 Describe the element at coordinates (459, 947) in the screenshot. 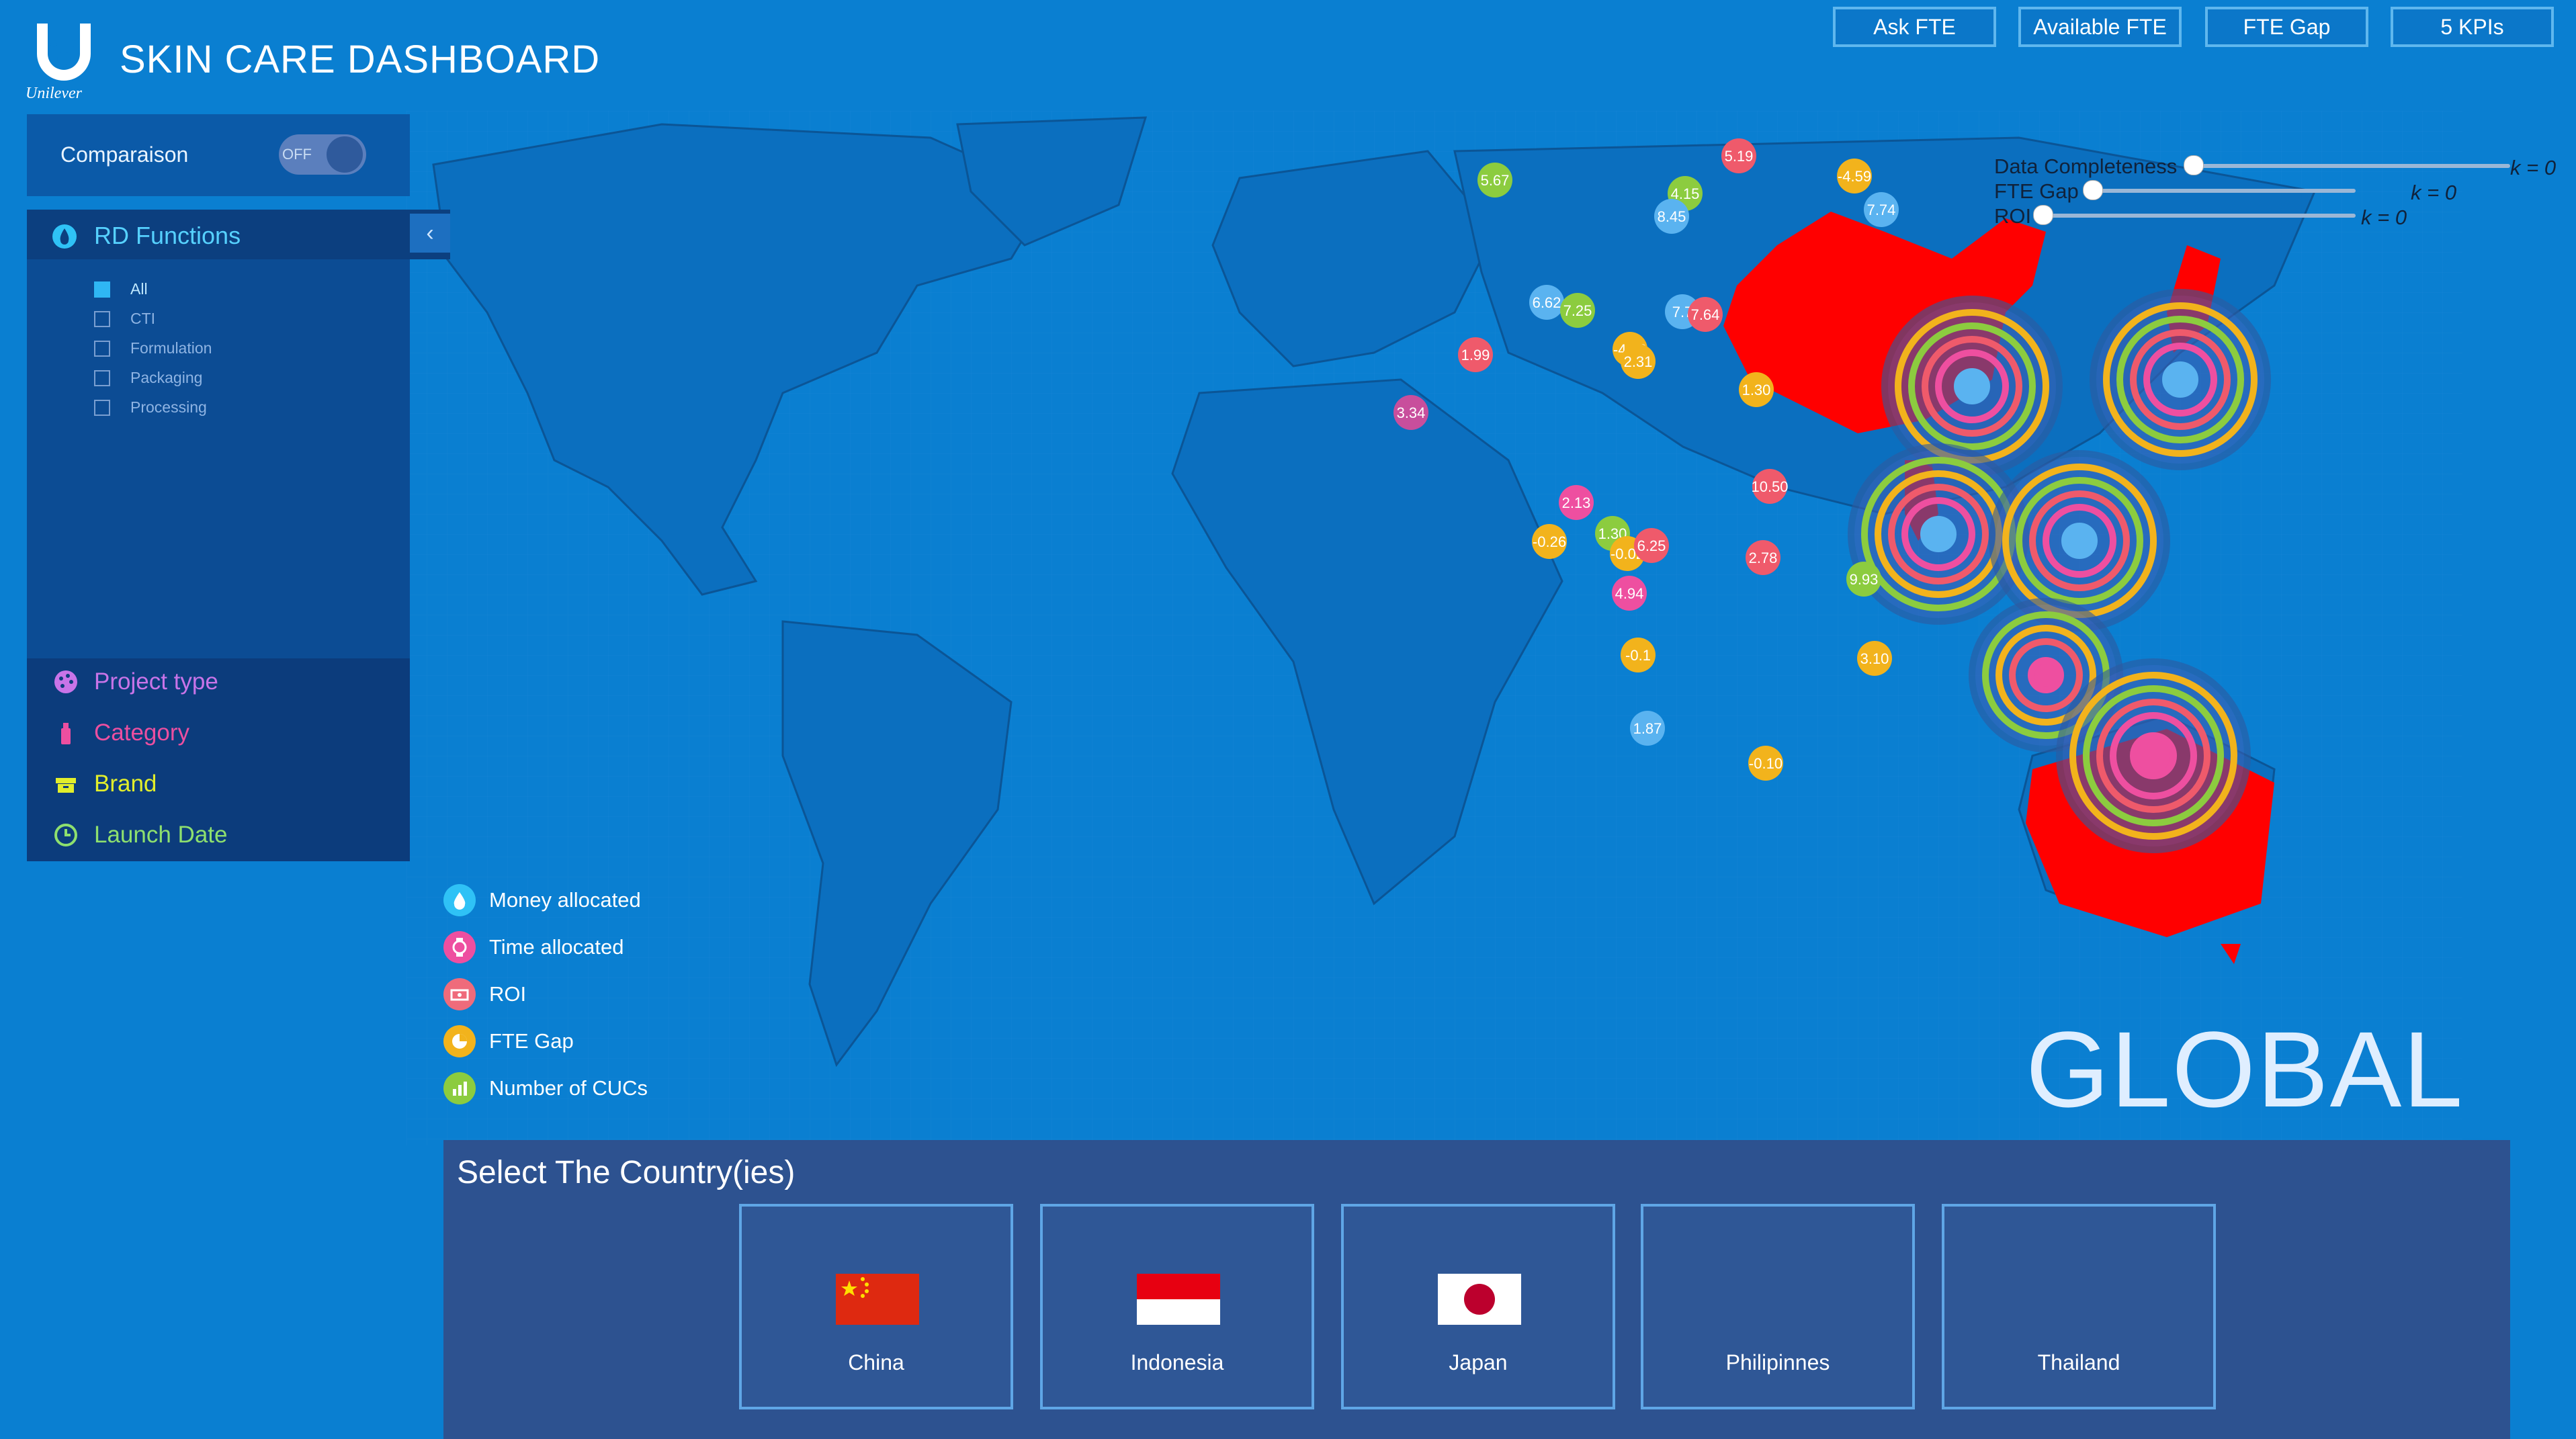

I see `watch-icon` at that location.